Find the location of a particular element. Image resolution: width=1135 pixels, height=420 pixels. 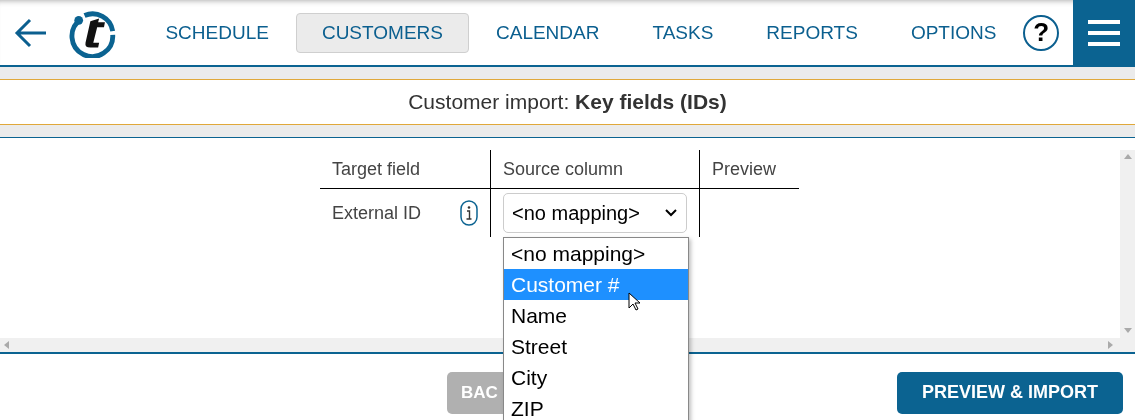

column-header: Source column is located at coordinates (595, 169).